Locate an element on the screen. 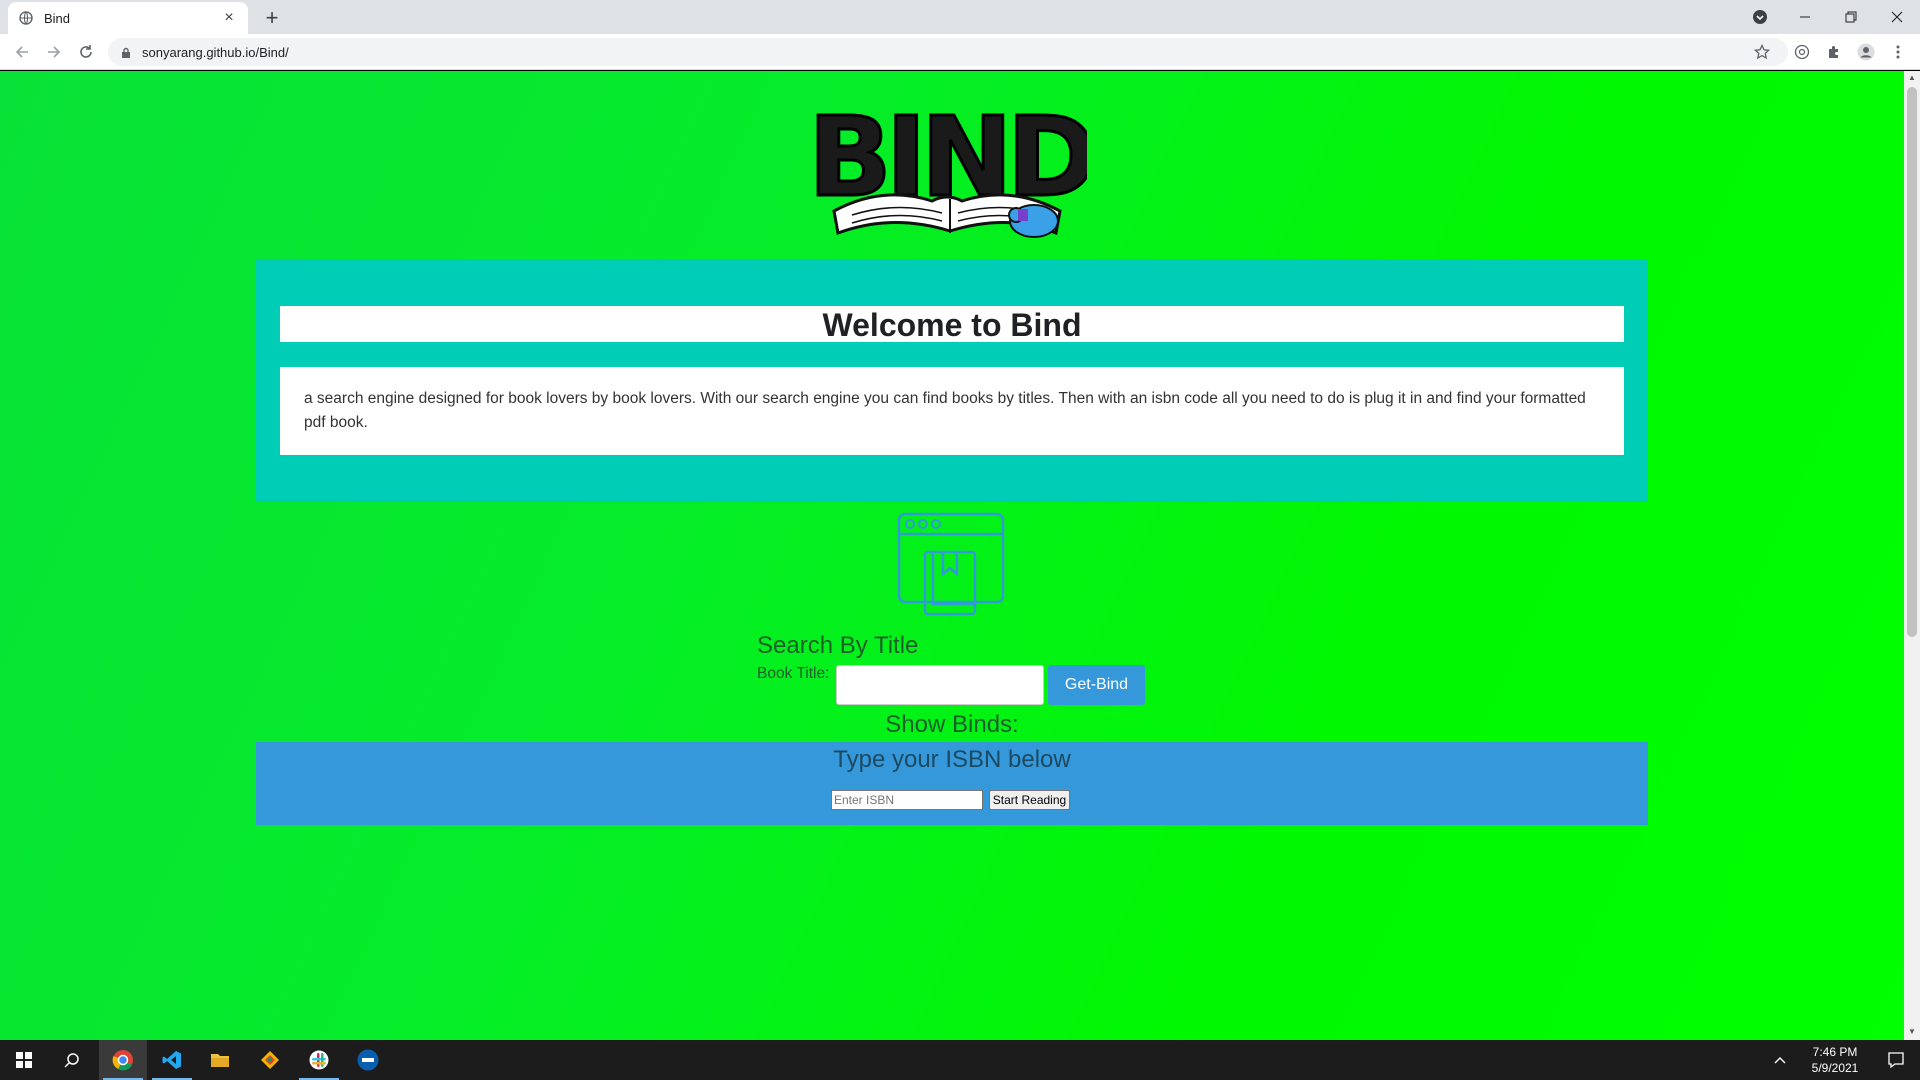 Image resolution: width=1920 pixels, height=1080 pixels. git-kraken-icon is located at coordinates (270, 1060).